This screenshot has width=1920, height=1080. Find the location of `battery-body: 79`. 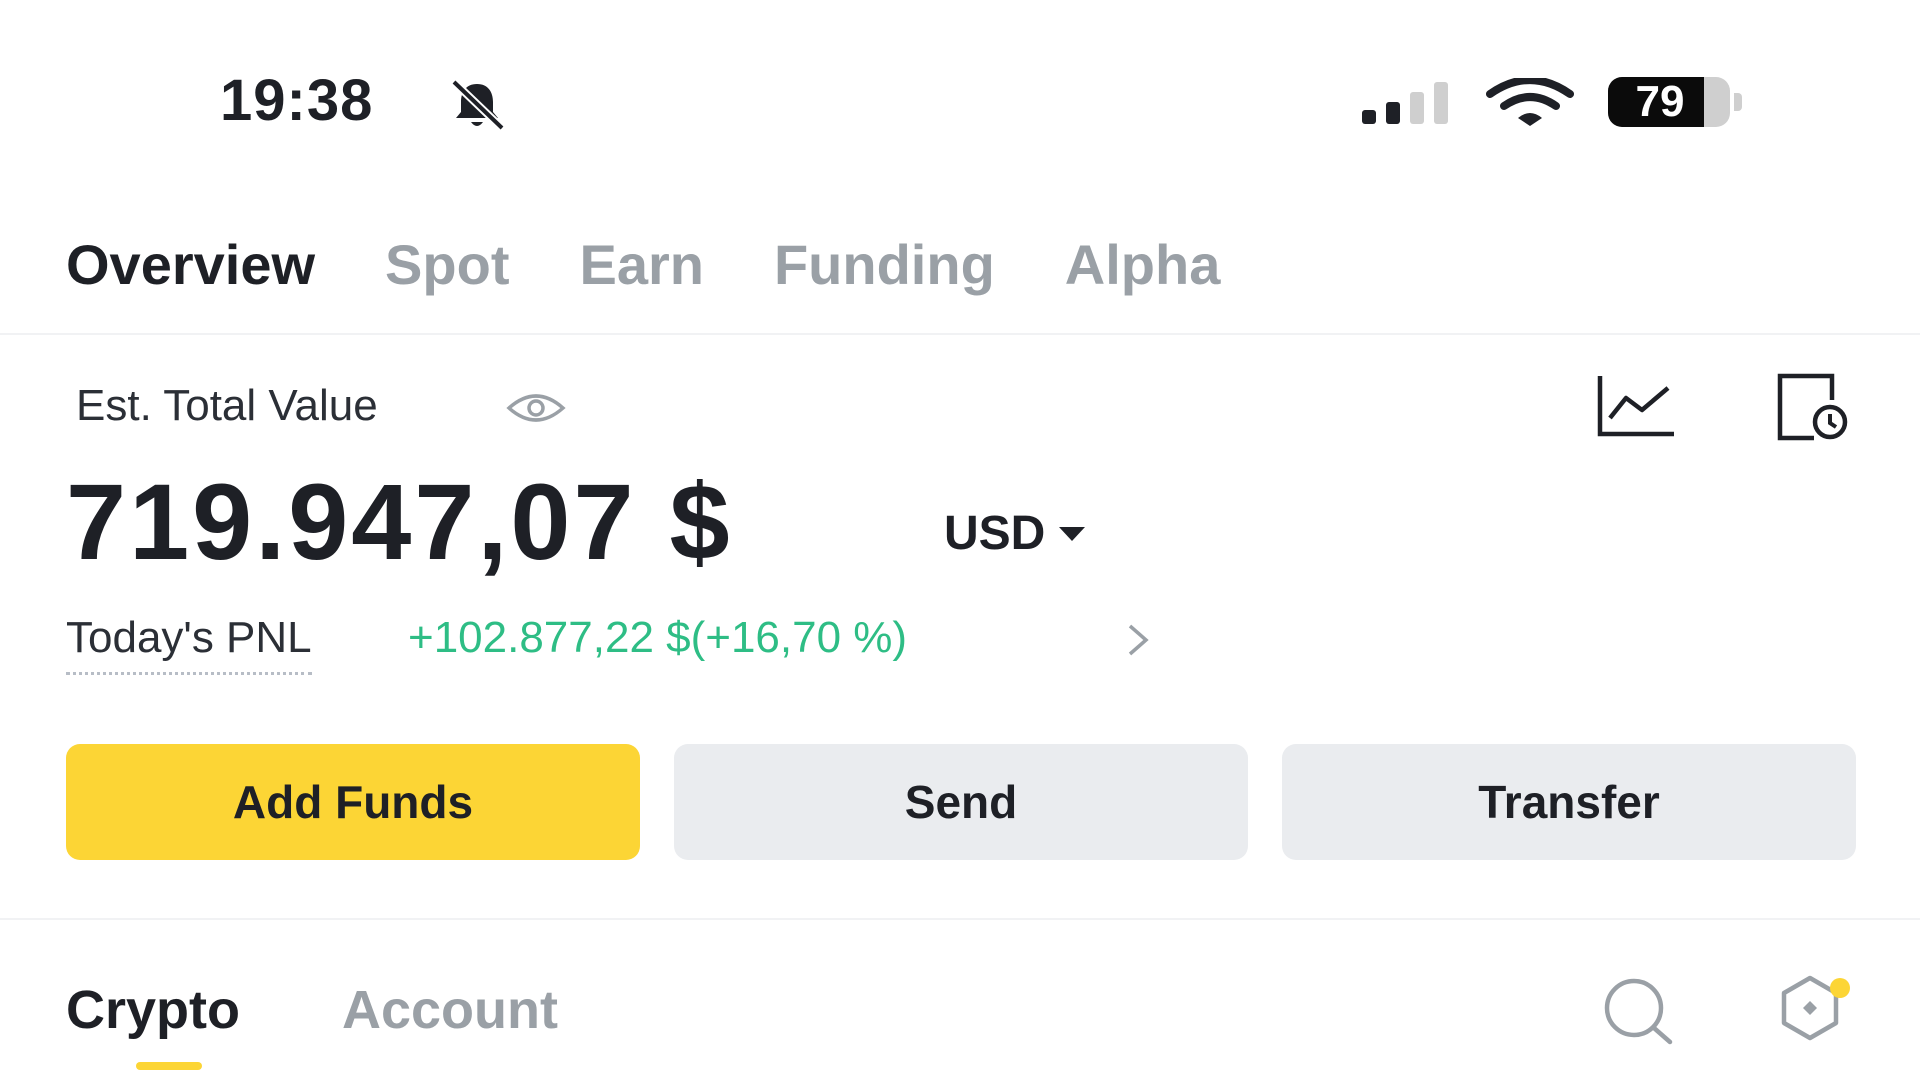

battery-body: 79 is located at coordinates (1669, 102).